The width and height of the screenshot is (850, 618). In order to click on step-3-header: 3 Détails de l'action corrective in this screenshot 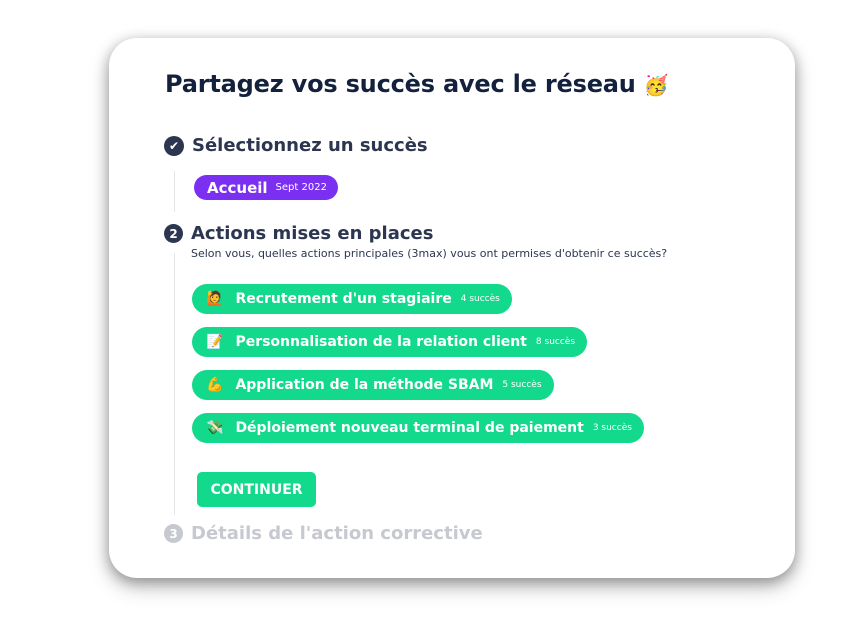, I will do `click(323, 533)`.